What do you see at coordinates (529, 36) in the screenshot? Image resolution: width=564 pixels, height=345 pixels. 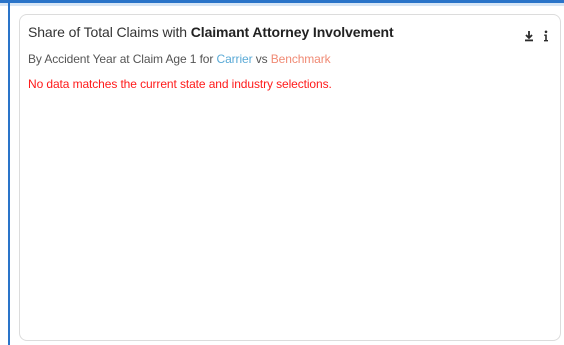 I see `download-icon` at bounding box center [529, 36].